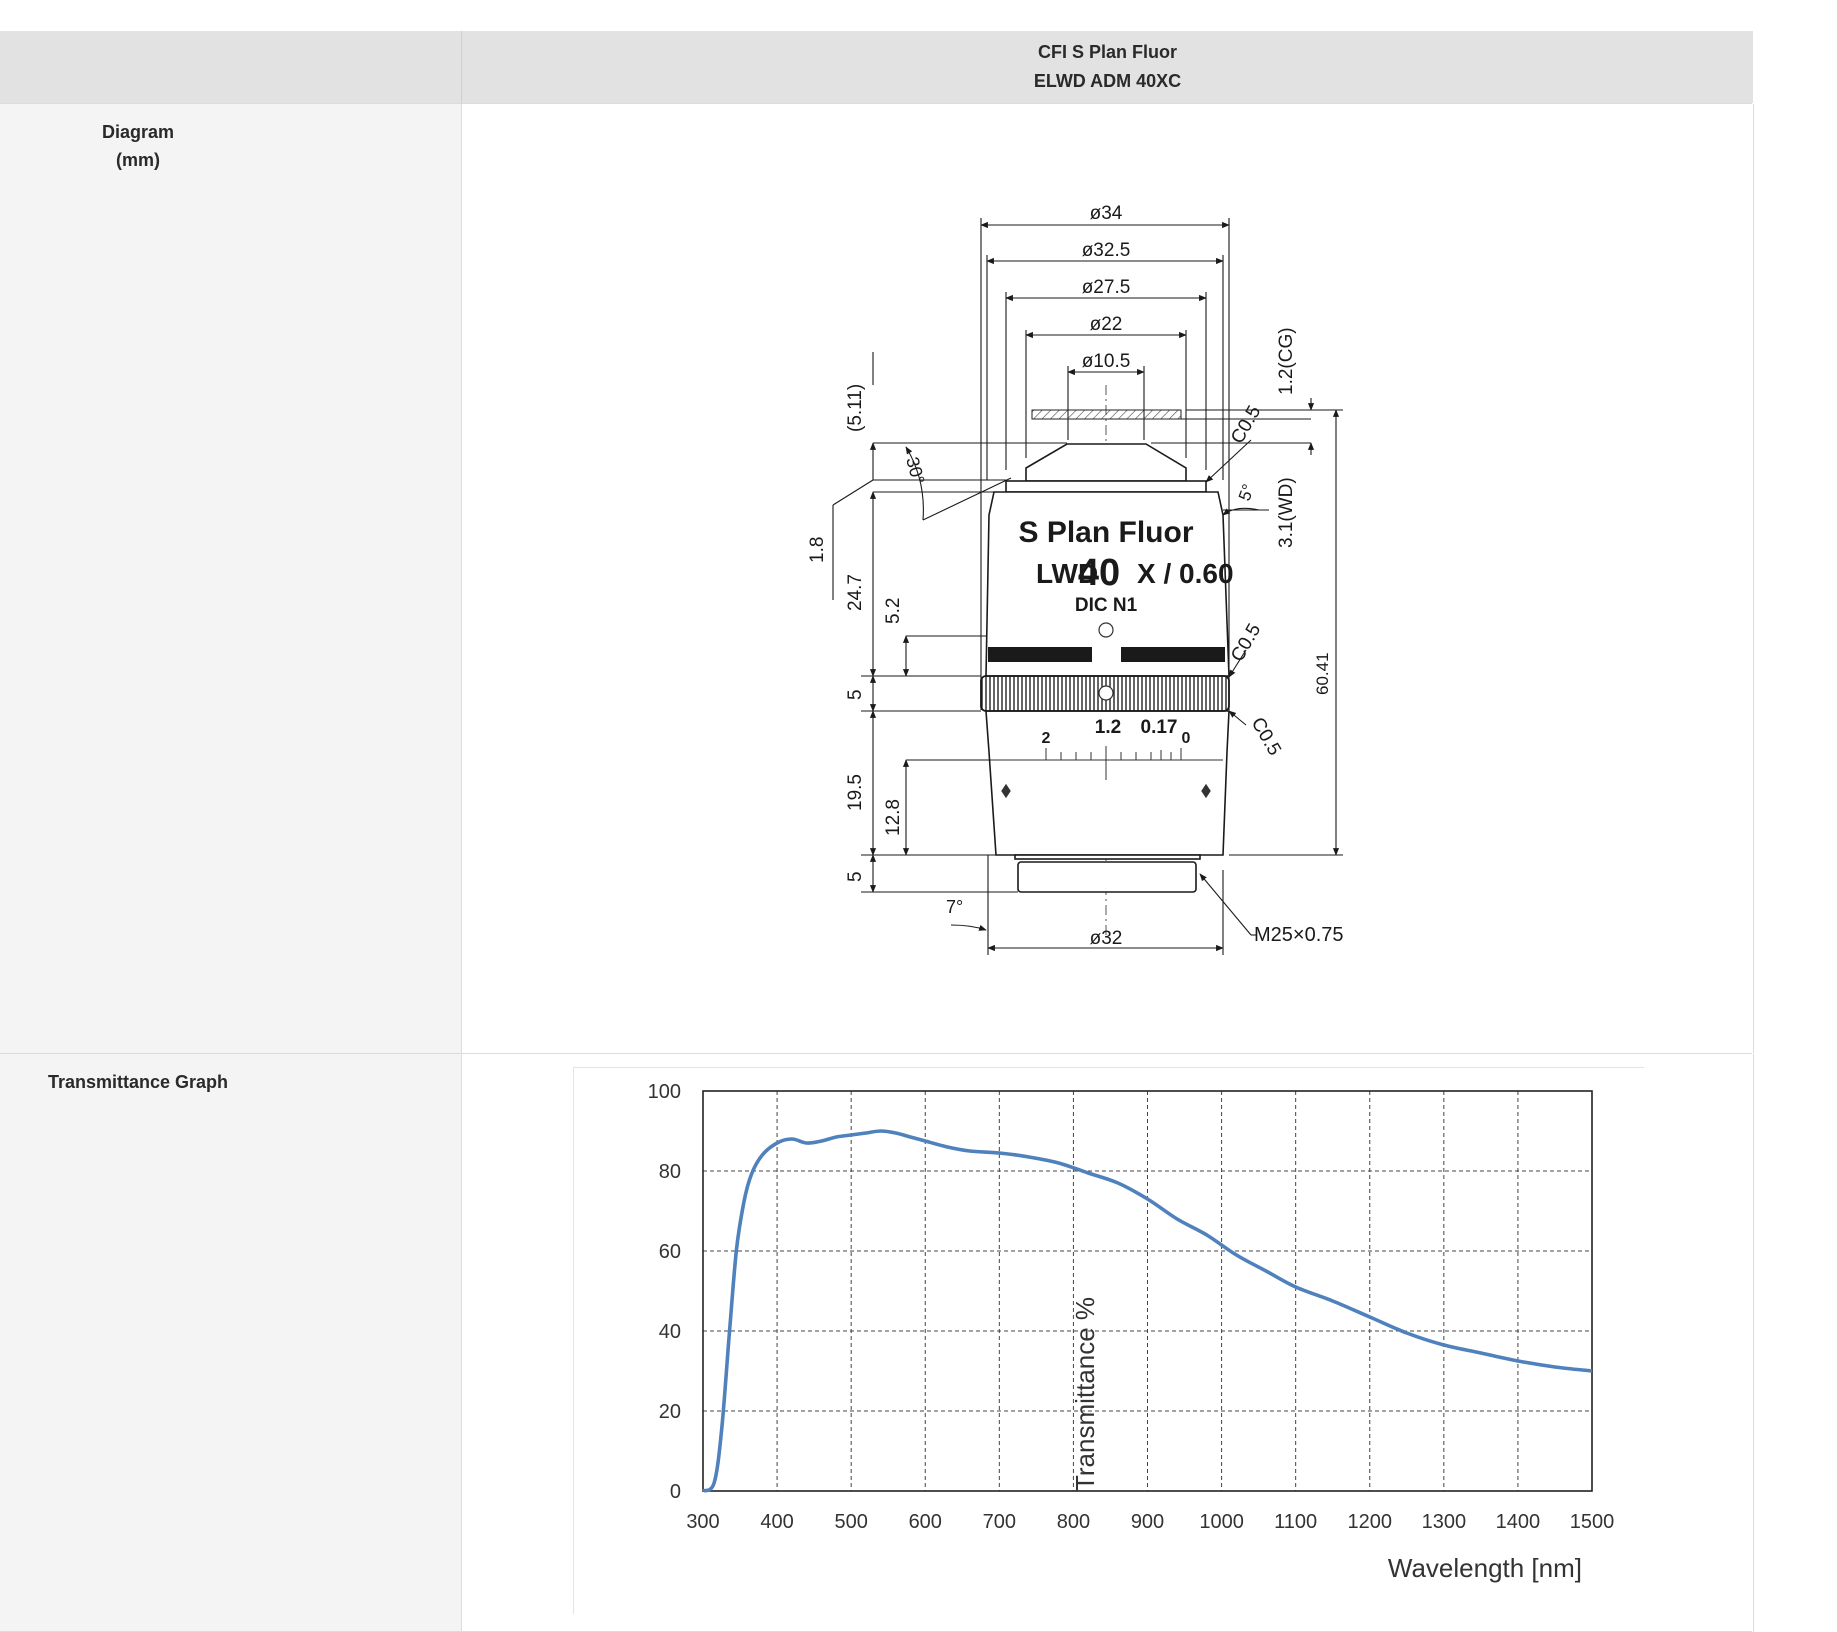  I want to click on x-tick-label: 1000, so click(1221, 1522).